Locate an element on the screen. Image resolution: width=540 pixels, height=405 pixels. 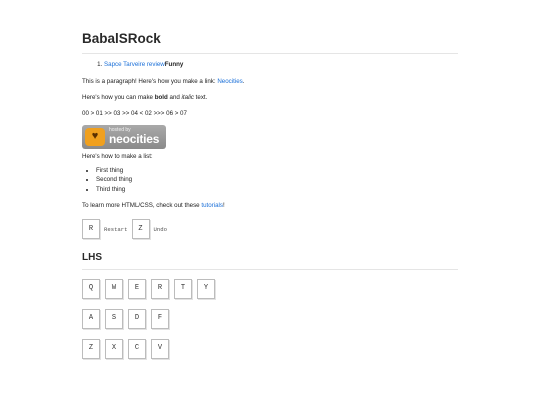
list-item: Sapce Tarveire reviewFunny is located at coordinates (281, 65).